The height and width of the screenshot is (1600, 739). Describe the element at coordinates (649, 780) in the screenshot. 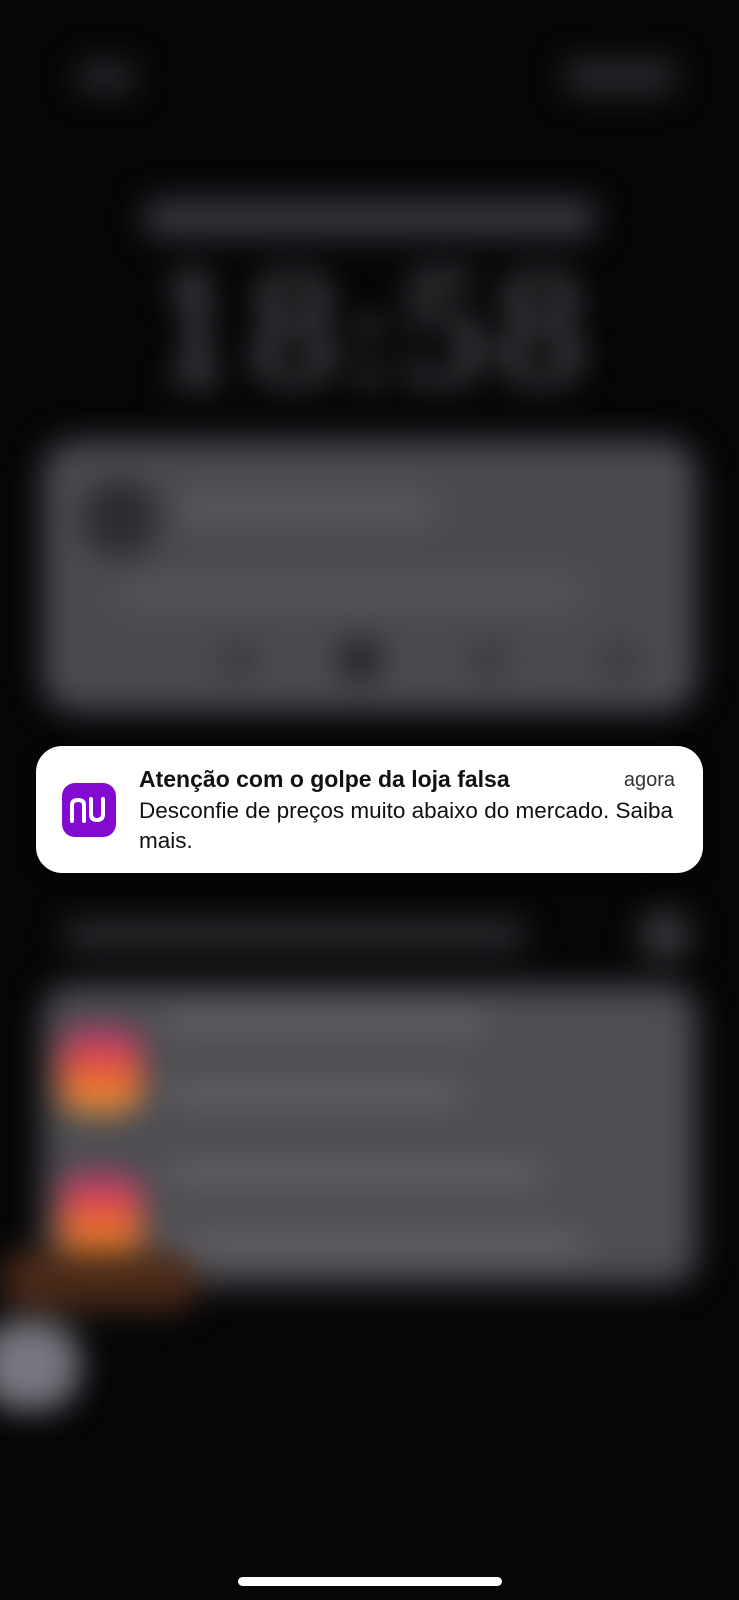

I see `notification-time: agora` at that location.